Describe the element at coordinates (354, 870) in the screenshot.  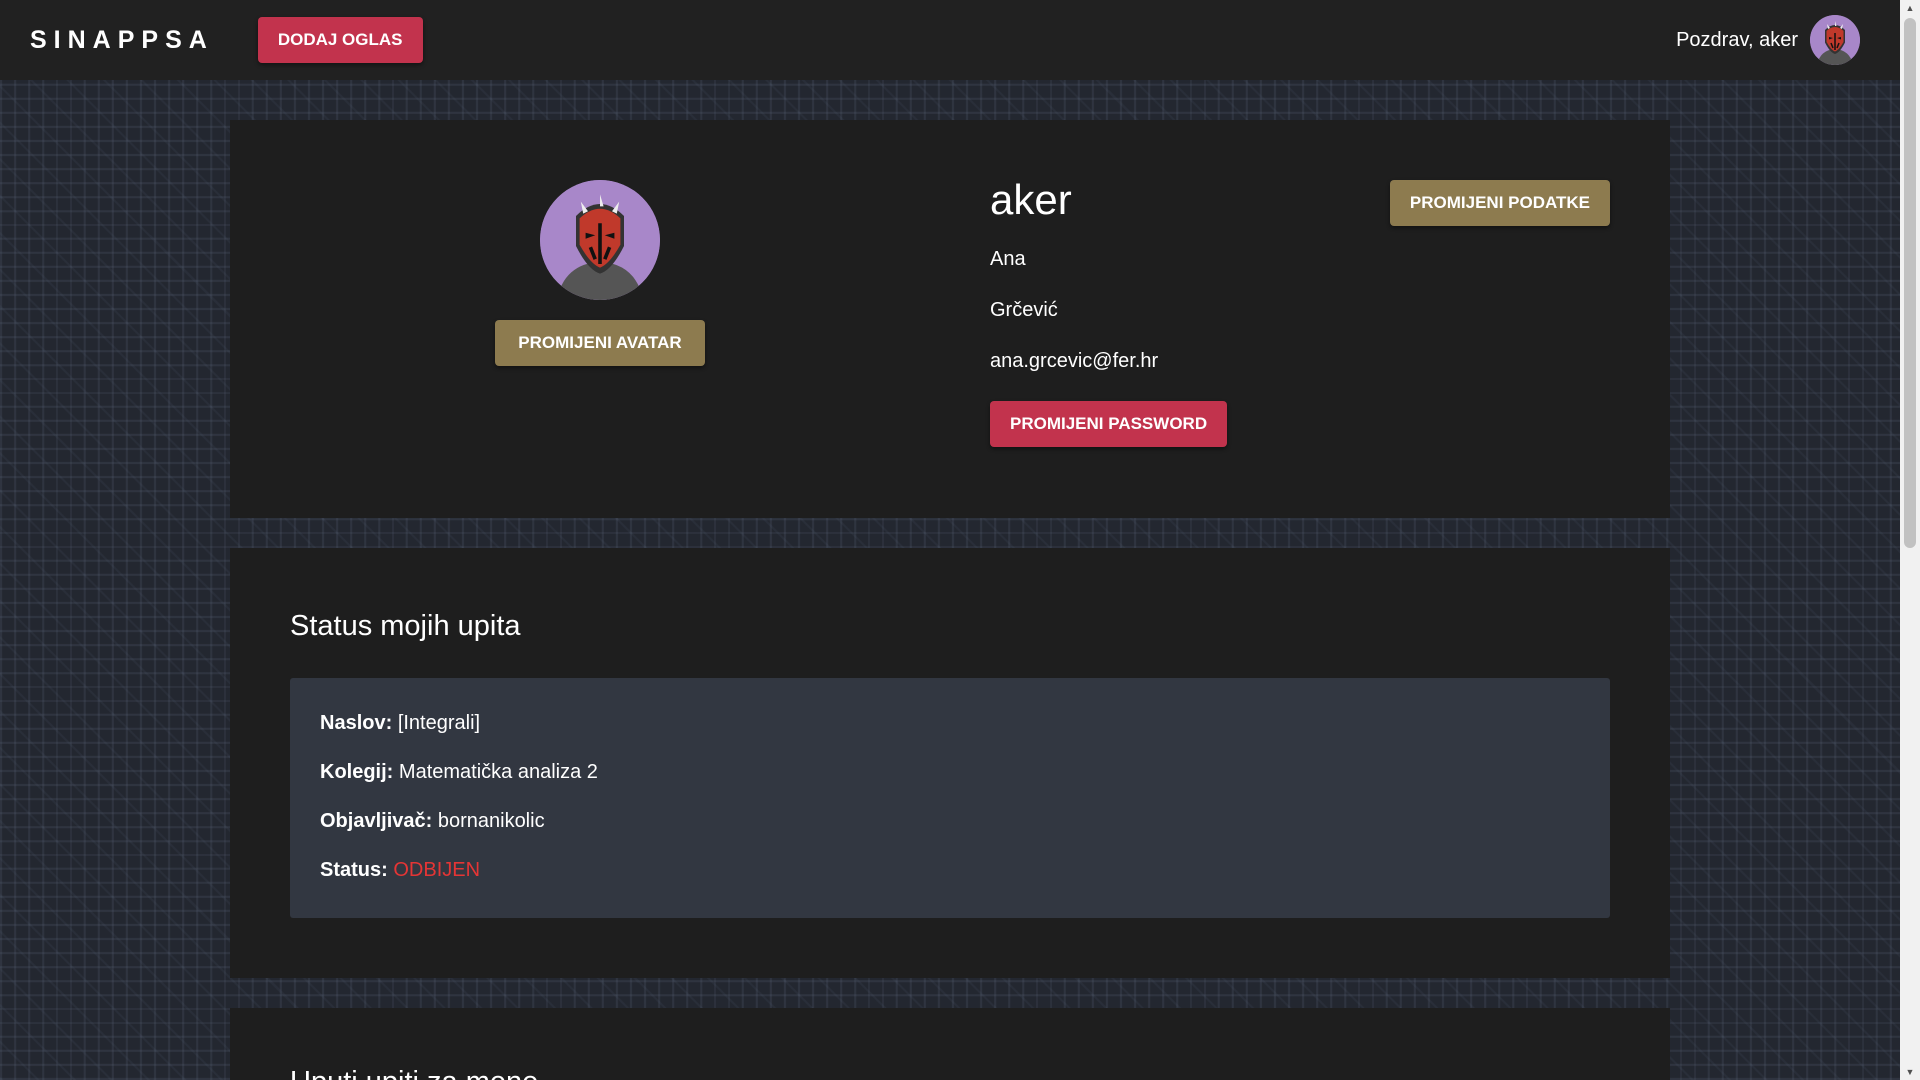
I see `inquiry-status-label: Status:` at that location.